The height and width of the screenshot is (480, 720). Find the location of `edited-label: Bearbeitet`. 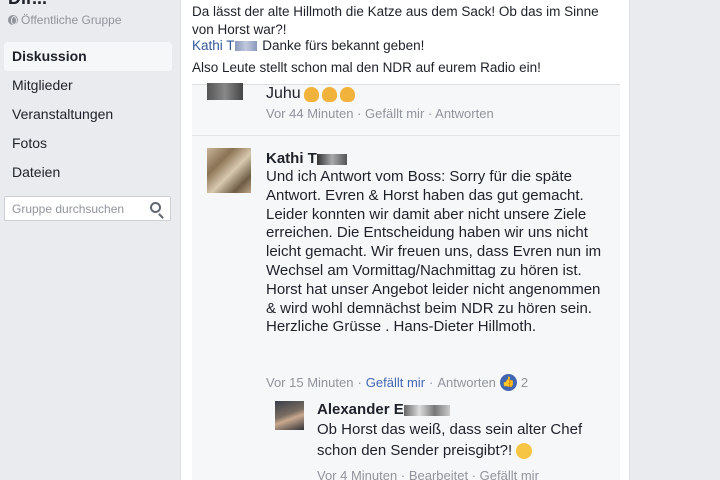

edited-label: Bearbeitet is located at coordinates (438, 474).